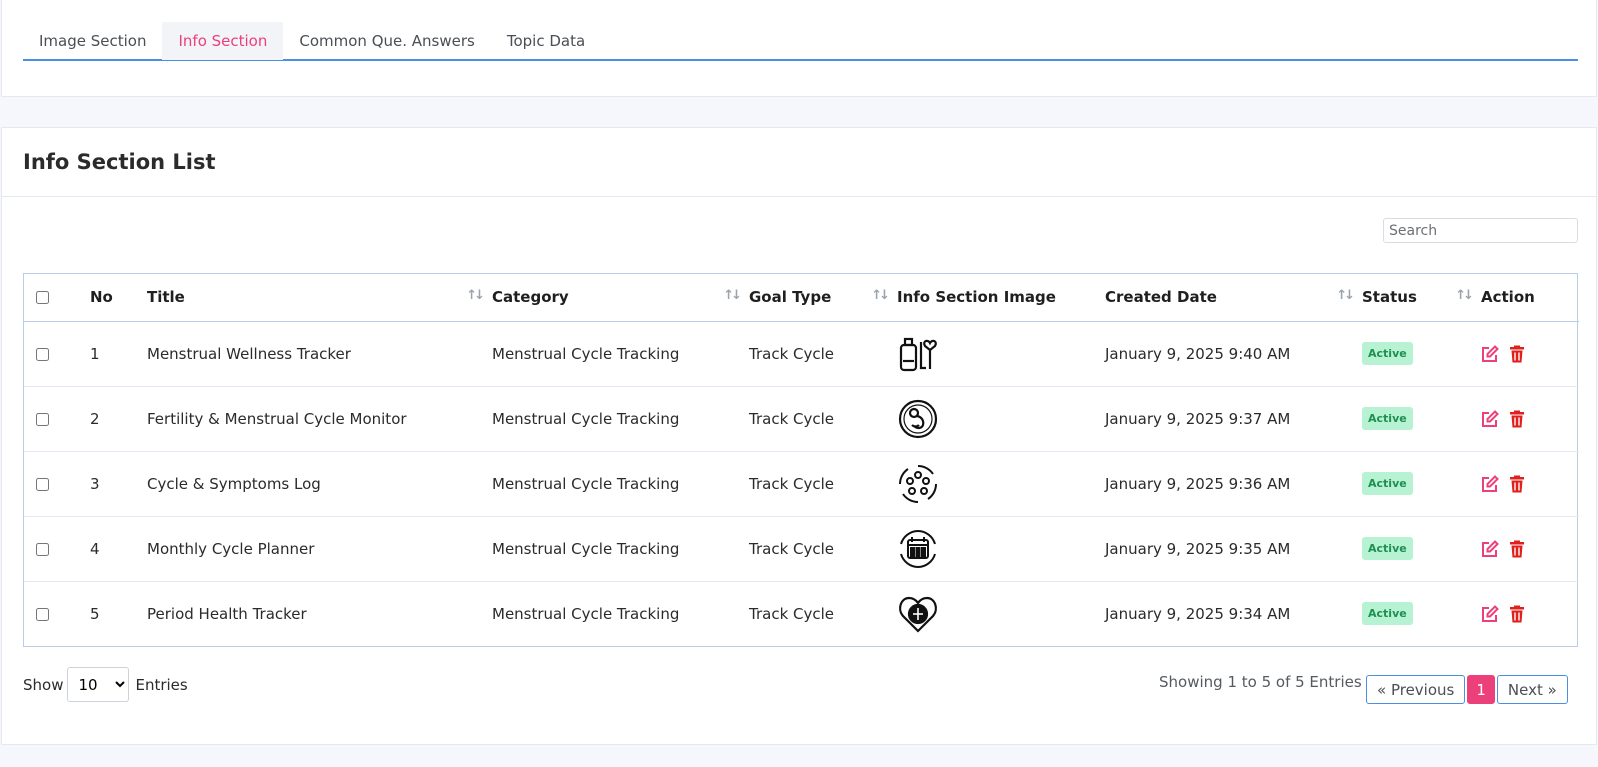 The image size is (1598, 767). Describe the element at coordinates (57, 297) in the screenshot. I see `select-all-cell` at that location.